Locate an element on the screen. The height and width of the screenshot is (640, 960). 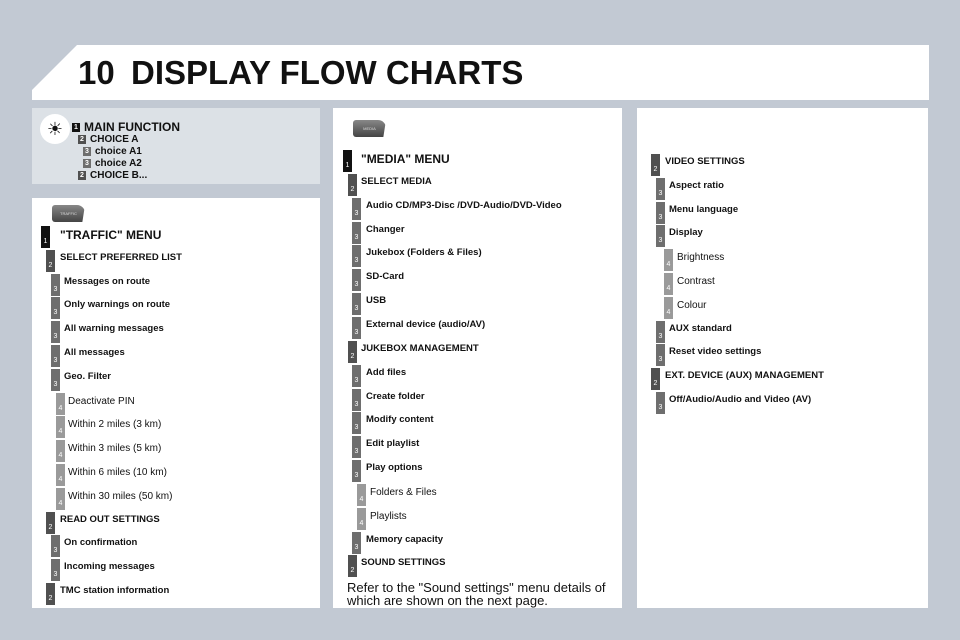
legend-label: choice A2 is located at coordinates (118, 163).